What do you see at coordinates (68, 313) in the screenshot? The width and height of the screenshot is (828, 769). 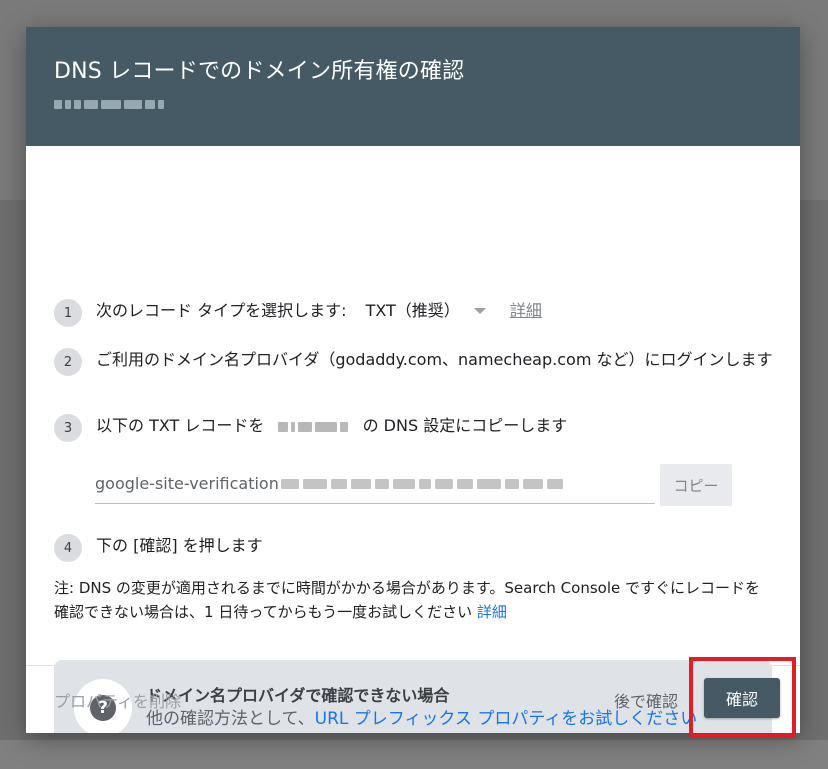 I see `step-number-1: 1` at bounding box center [68, 313].